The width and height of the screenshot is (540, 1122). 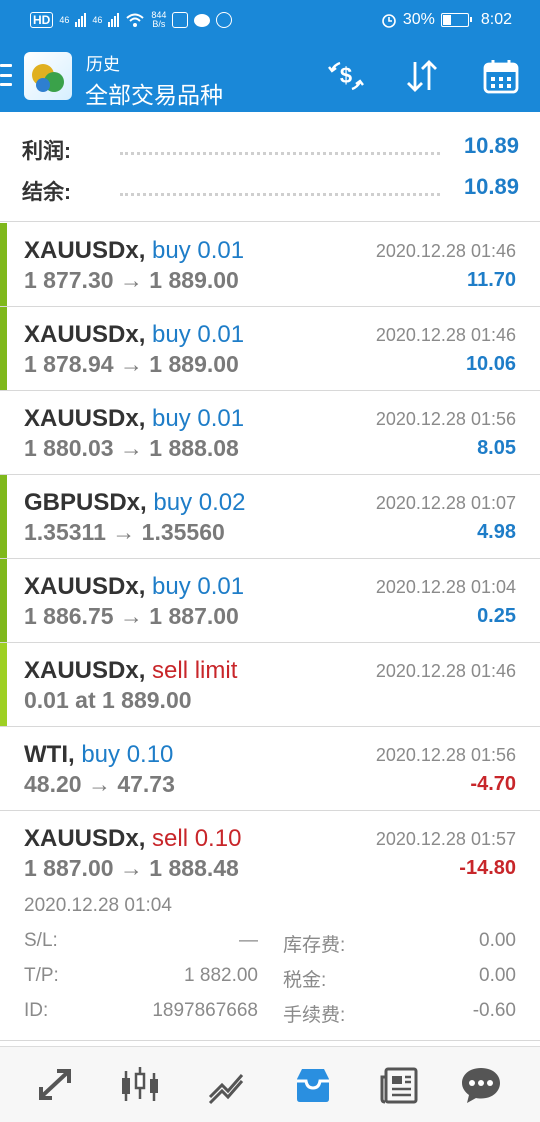 I want to click on newspaper-icon, so click(x=400, y=1085).